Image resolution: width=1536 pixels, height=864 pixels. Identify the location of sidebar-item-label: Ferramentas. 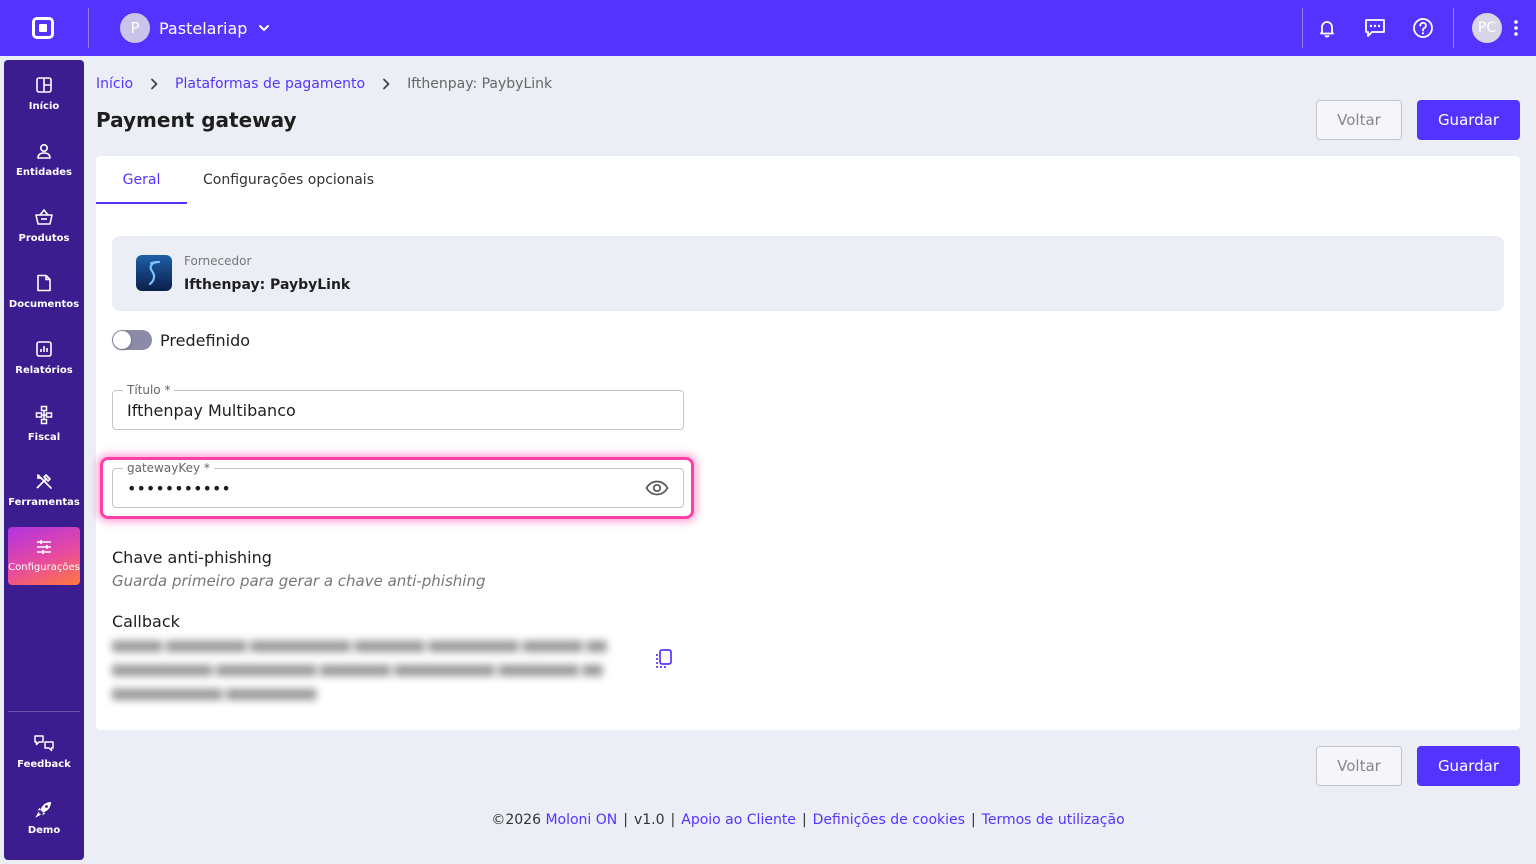
(44, 502).